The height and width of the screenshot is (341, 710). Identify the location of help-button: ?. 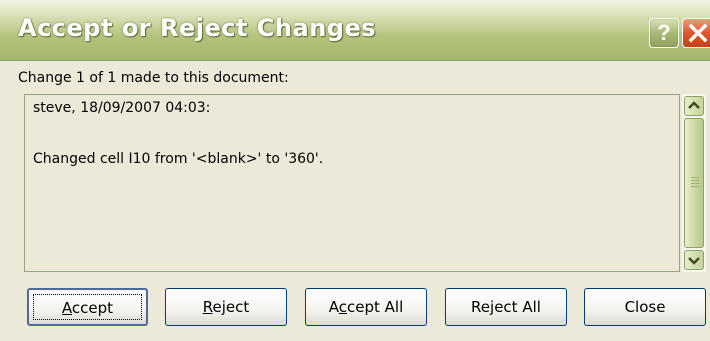
(664, 33).